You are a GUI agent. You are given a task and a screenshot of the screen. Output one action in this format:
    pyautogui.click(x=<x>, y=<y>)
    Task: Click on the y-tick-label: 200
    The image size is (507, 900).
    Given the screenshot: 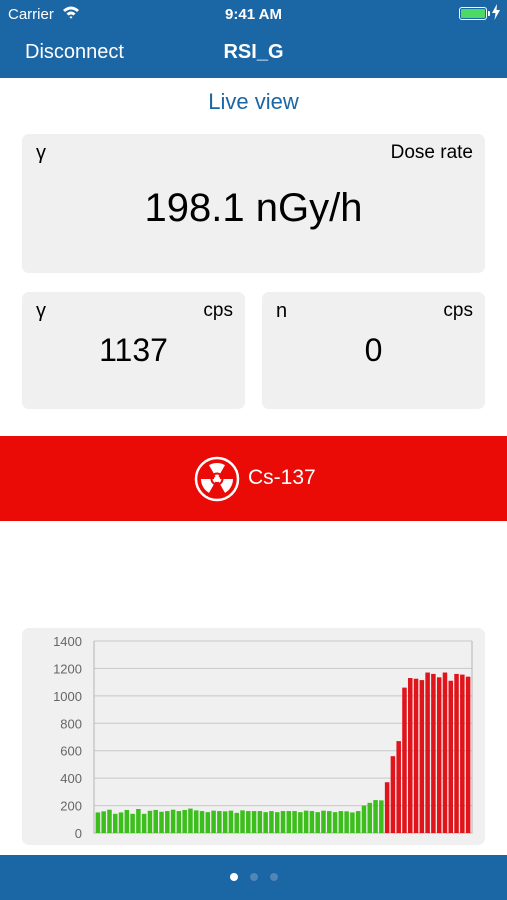 What is the action you would take?
    pyautogui.click(x=71, y=806)
    